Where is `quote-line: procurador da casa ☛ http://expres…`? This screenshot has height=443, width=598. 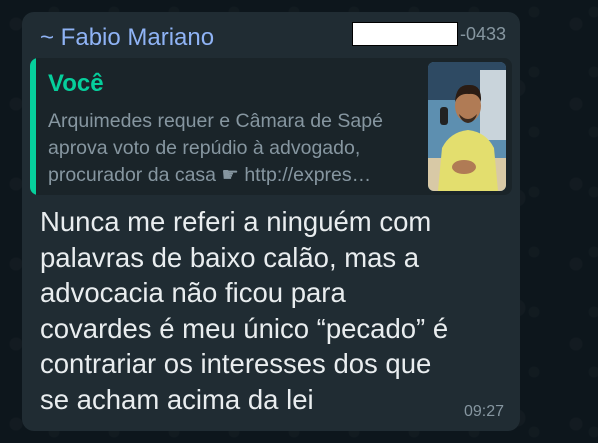
quote-line: procurador da casa ☛ http://expres… is located at coordinates (210, 175).